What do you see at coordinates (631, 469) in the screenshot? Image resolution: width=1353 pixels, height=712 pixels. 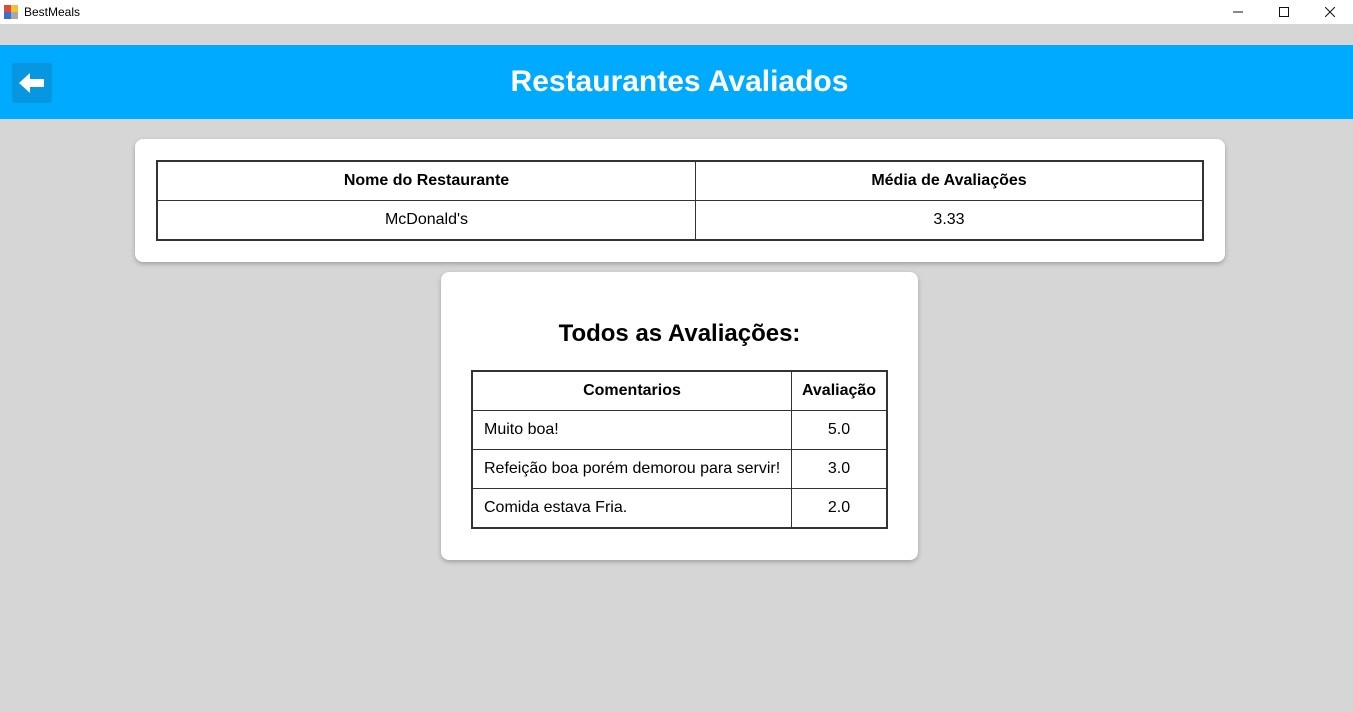 I see `comment-cell: Refeição boa porém demorou para servir!` at bounding box center [631, 469].